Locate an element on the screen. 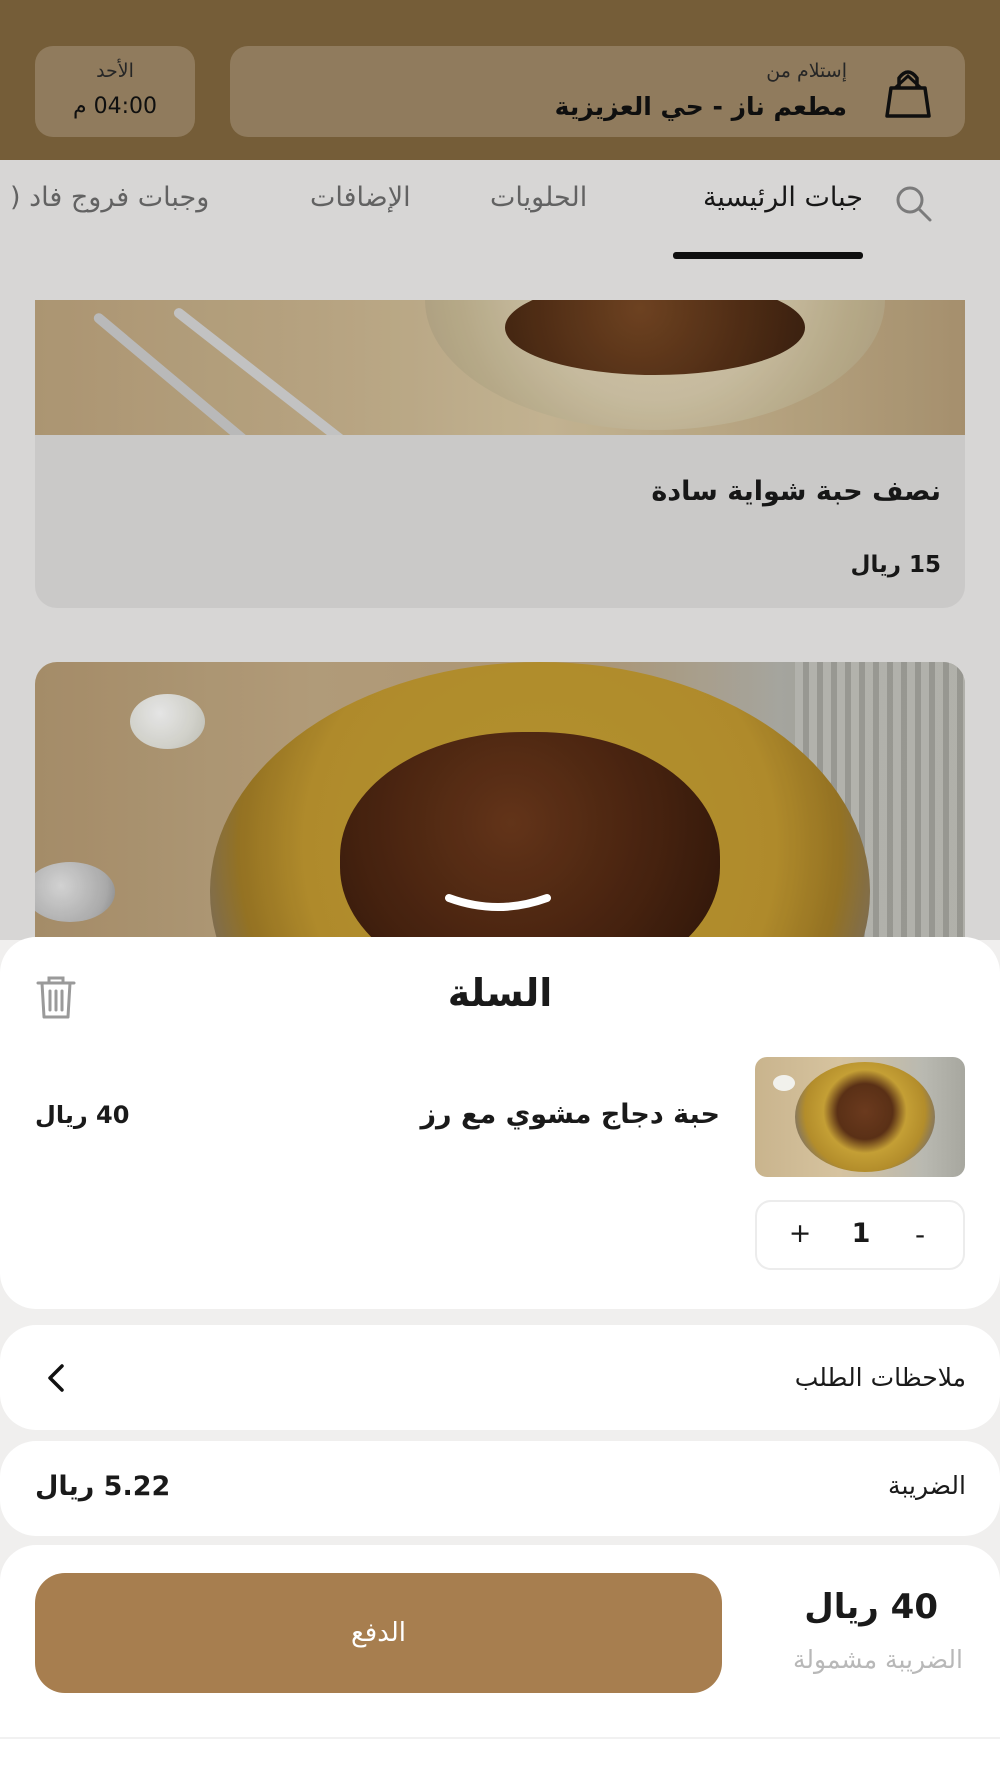 Image resolution: width=1000 pixels, height=1778 pixels. tax-label: الضريبة is located at coordinates (927, 1485).